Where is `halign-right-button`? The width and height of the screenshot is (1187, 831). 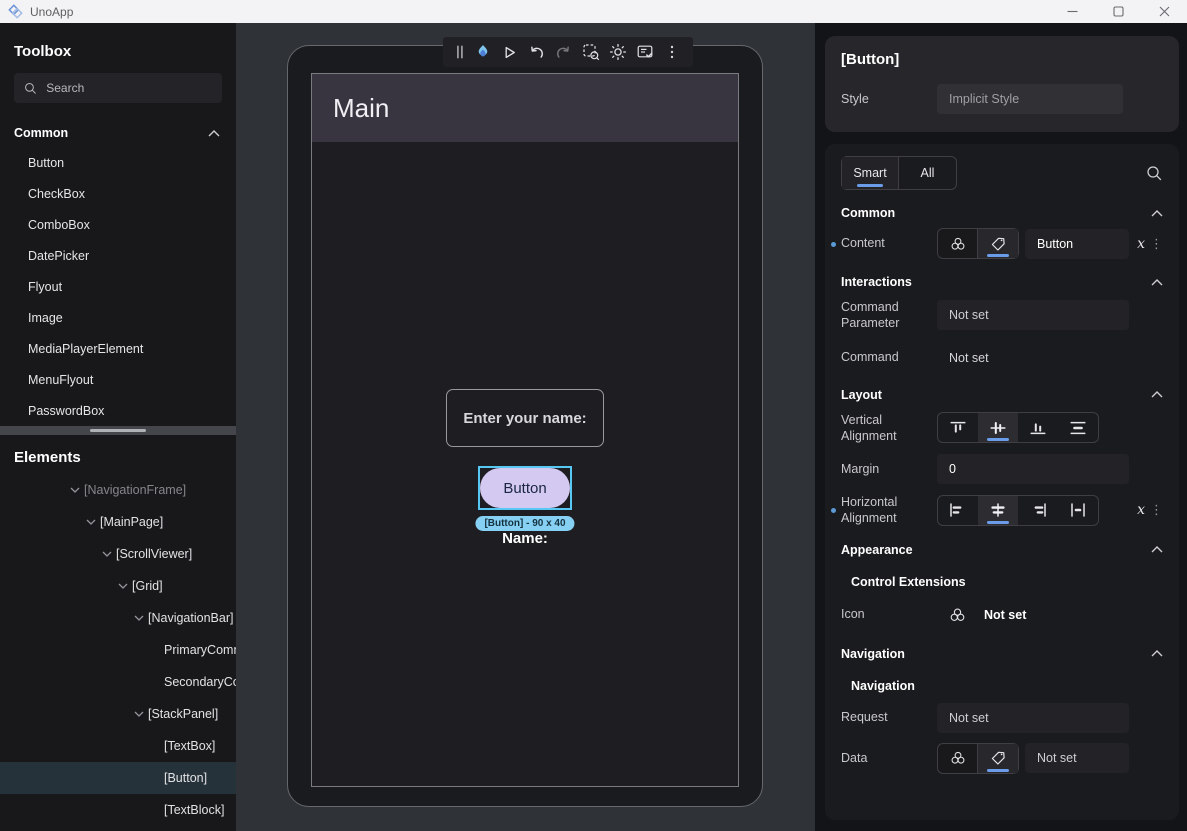
halign-right-button is located at coordinates (1038, 510).